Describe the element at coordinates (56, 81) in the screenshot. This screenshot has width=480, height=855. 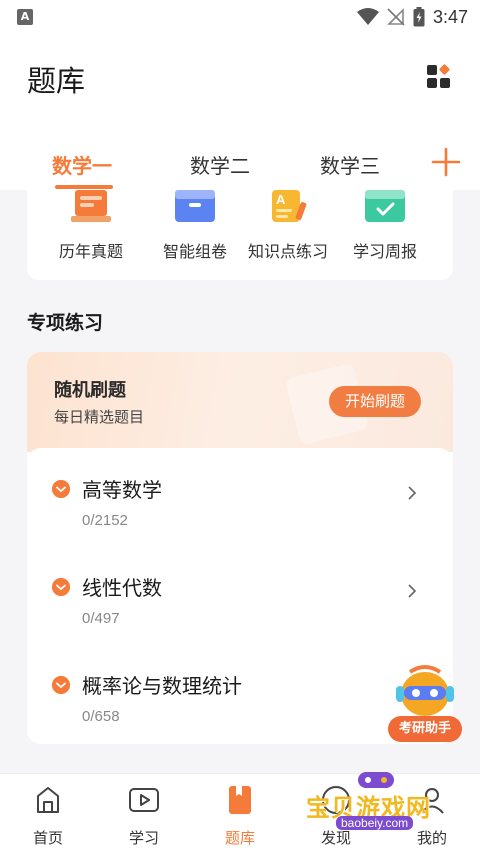
I see `page-title: 题库` at that location.